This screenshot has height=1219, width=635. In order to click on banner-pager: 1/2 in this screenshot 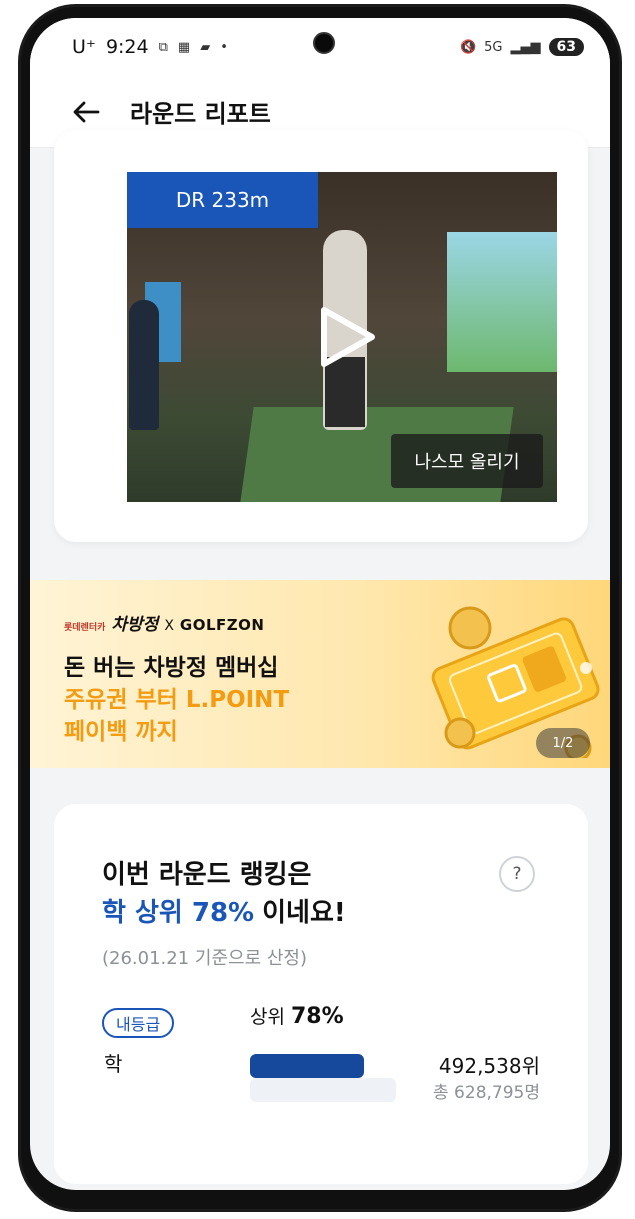, I will do `click(563, 743)`.